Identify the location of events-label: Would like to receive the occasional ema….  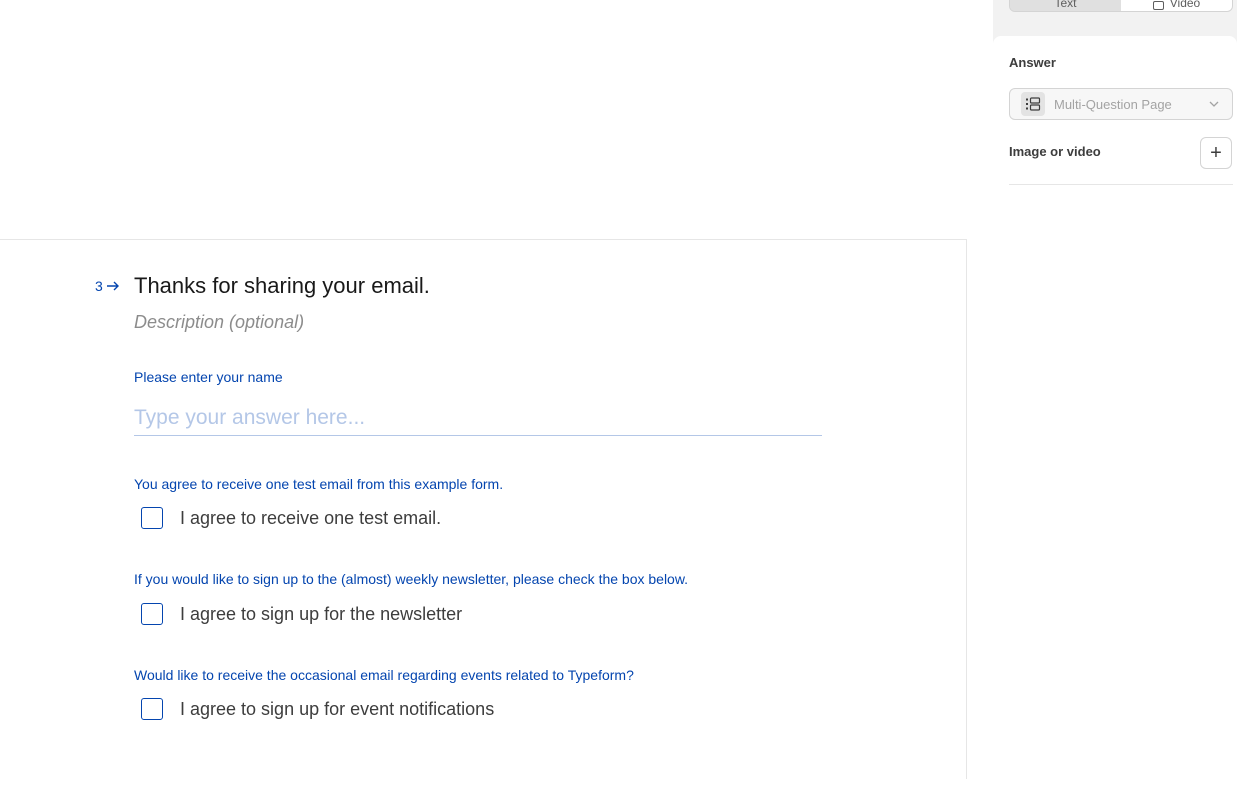
(384, 675).